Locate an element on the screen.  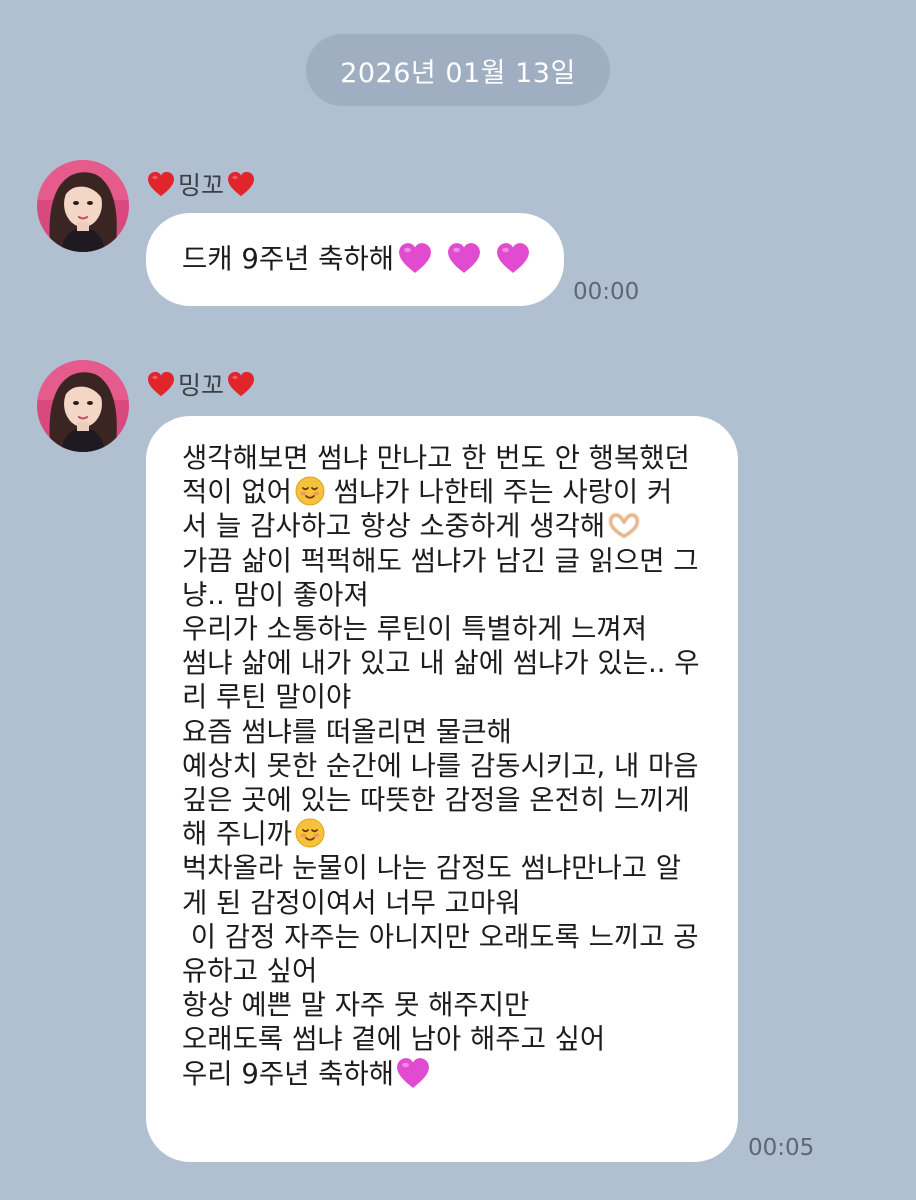
message-line: 썸냐 삶에 내가 있고 내 삶에 썸냐가 있는.. 우 is located at coordinates (441, 663).